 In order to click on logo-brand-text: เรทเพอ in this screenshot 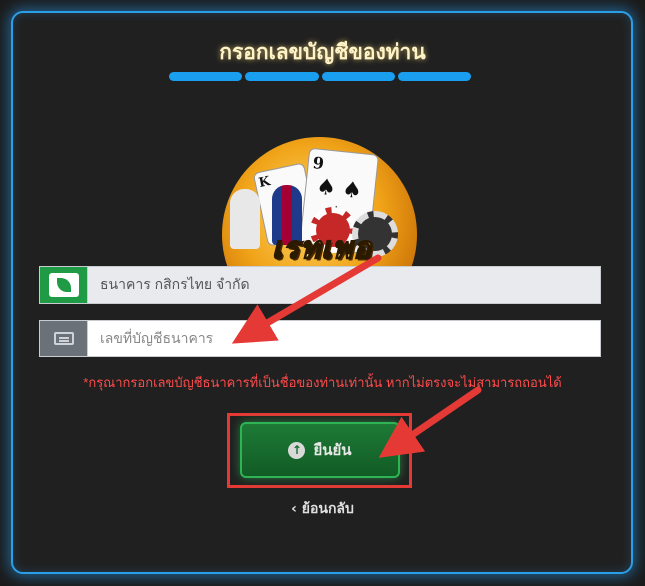, I will do `click(322, 248)`.